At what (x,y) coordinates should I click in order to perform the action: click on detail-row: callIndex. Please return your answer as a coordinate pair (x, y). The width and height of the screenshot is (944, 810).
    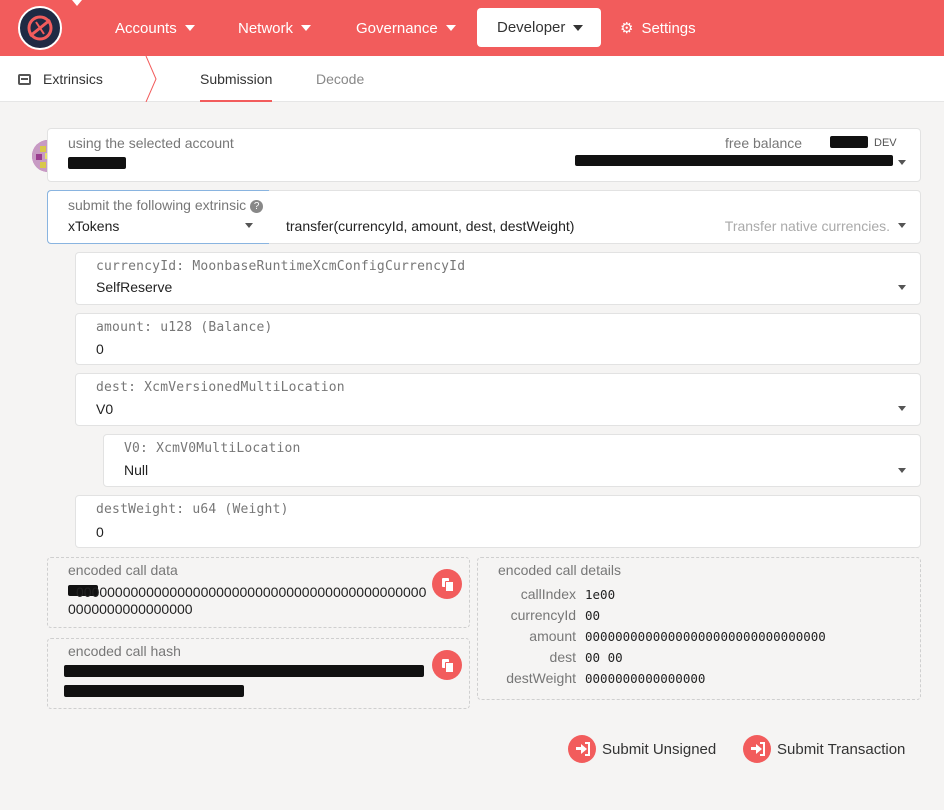
    Looking at the image, I should click on (527, 596).